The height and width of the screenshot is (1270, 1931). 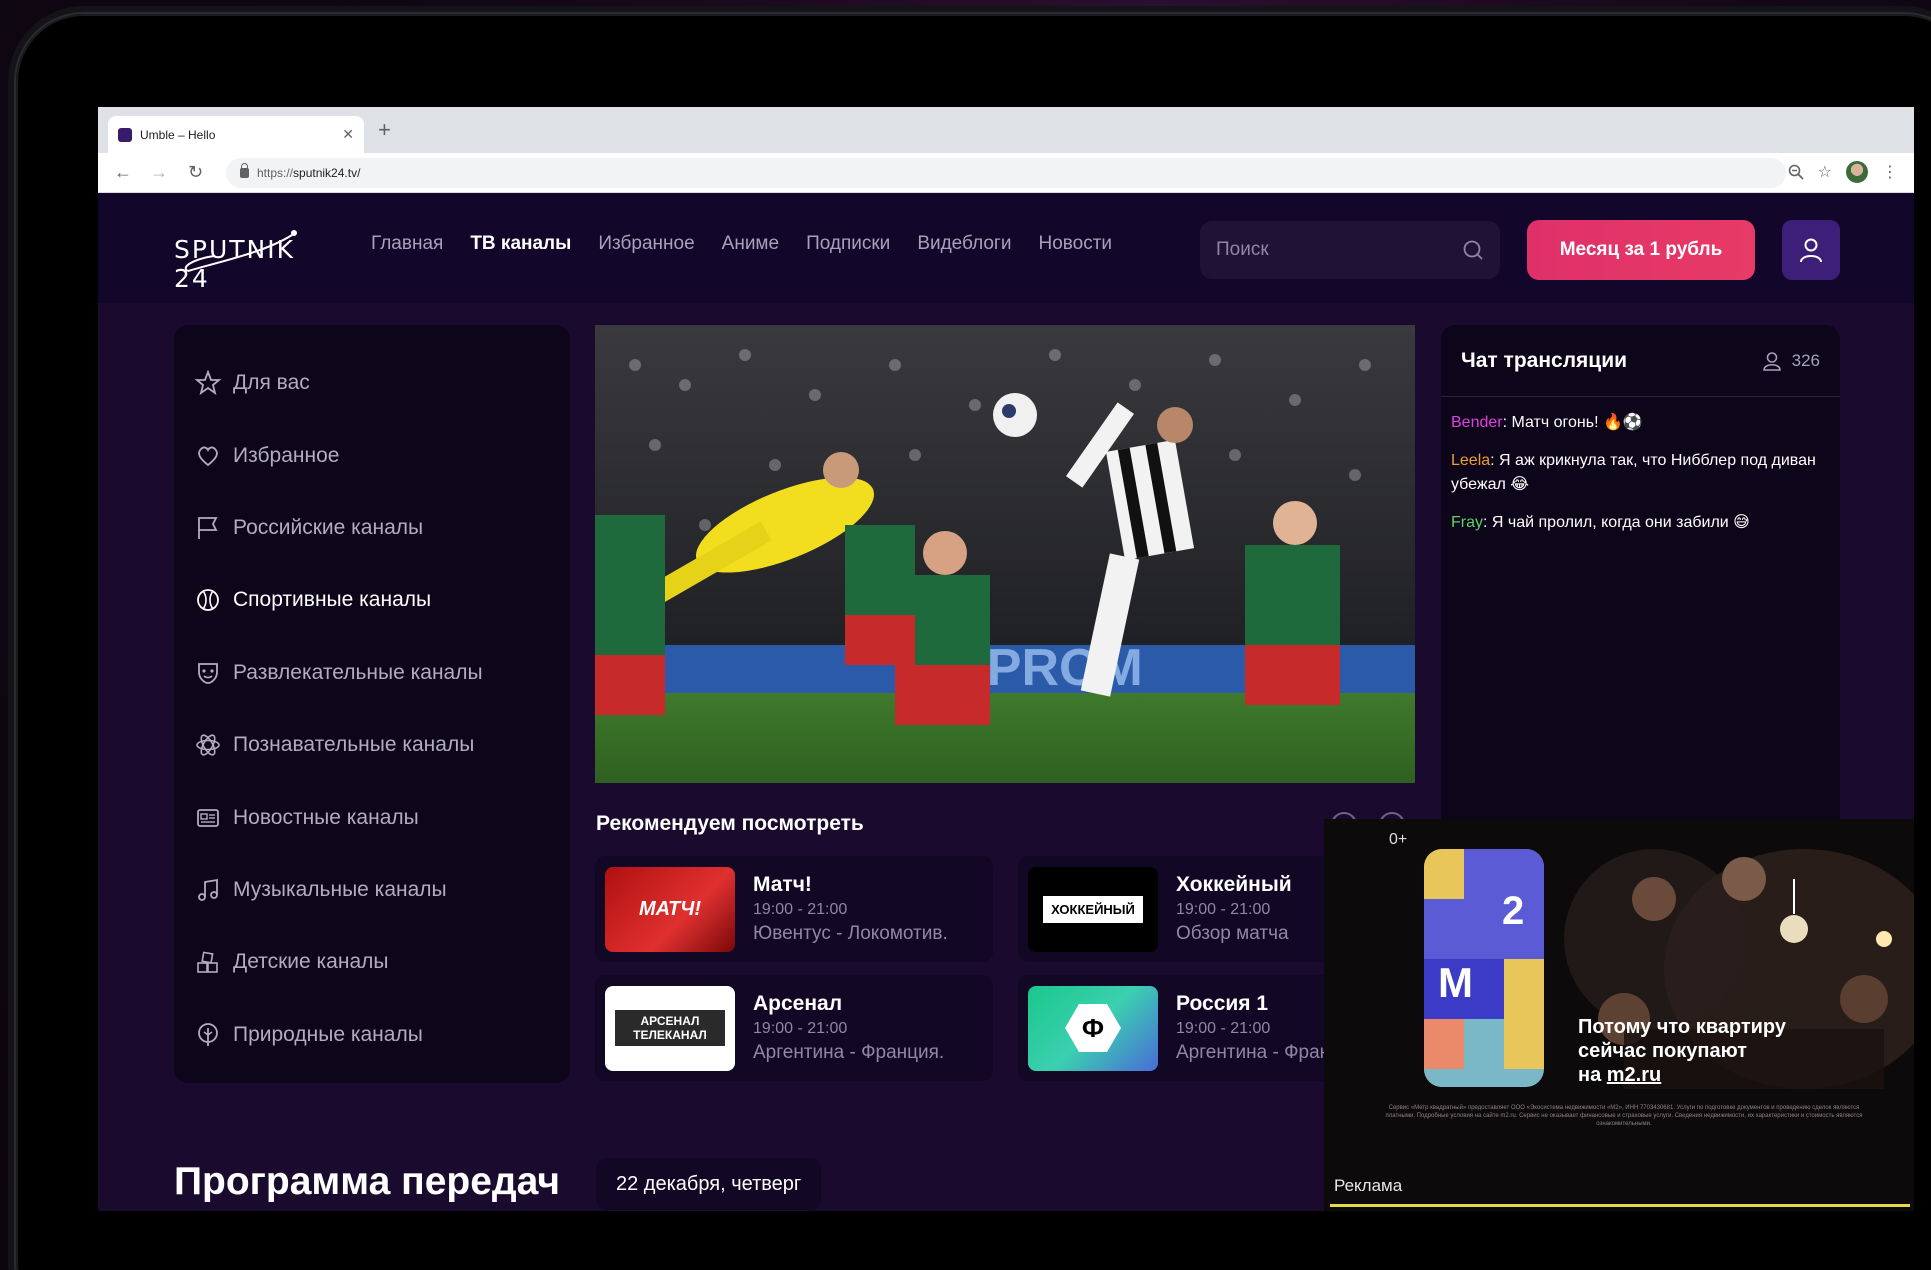 I want to click on sidebar-item: Музыкальные каналы, so click(x=372, y=890).